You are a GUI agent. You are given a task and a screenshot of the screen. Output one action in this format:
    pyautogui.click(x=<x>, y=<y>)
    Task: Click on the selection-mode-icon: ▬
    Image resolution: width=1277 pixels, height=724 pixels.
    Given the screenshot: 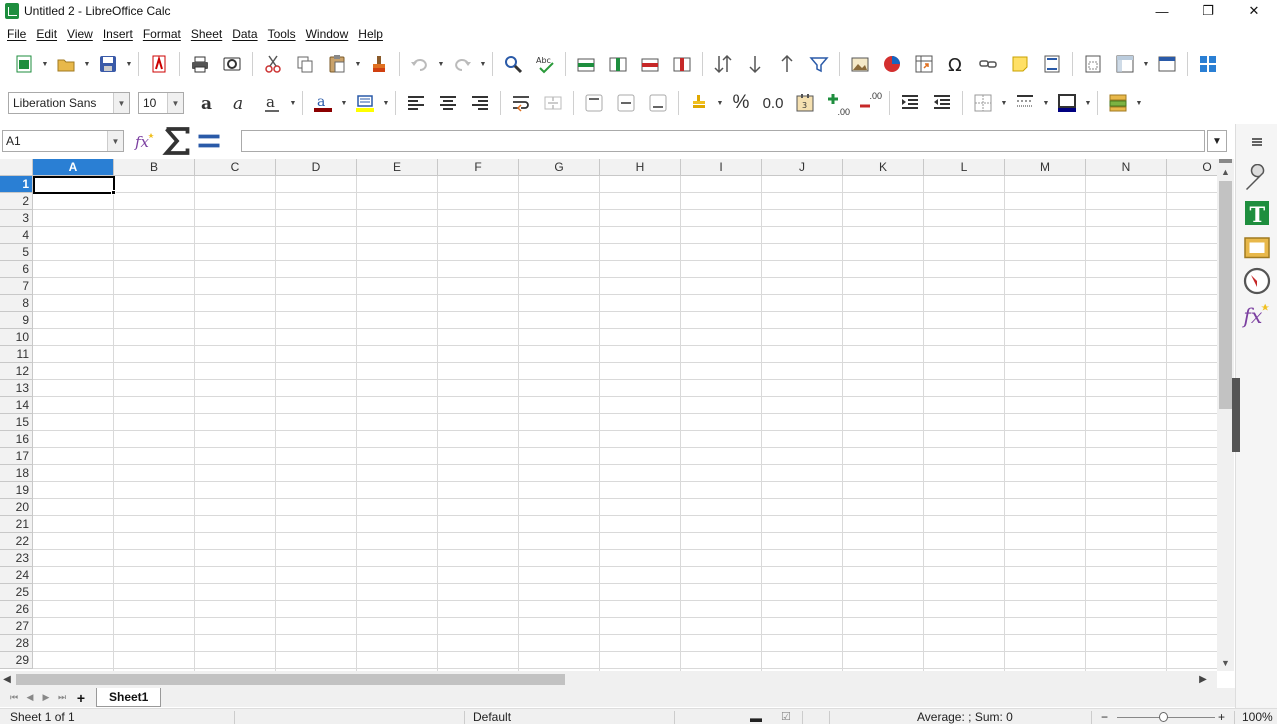 What is the action you would take?
    pyautogui.click(x=756, y=717)
    